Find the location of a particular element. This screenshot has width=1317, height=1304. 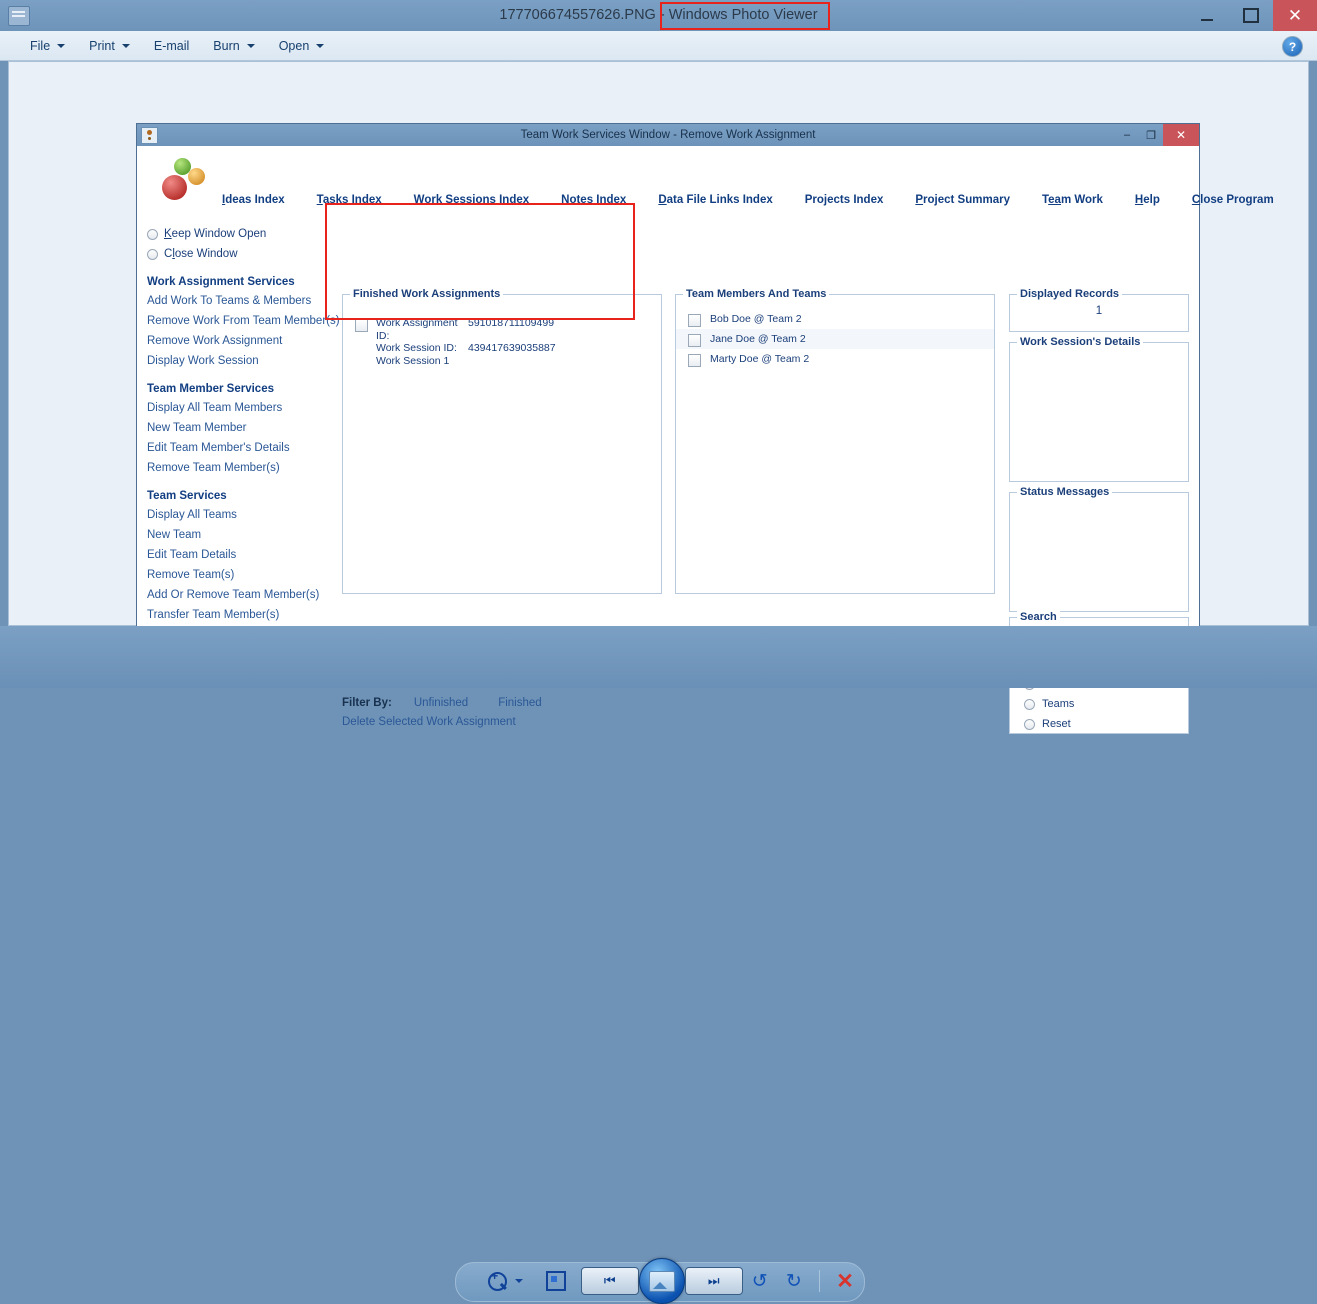

sidebar-item-add-work-to-teams-members: Add Work To Teams & Members is located at coordinates (239, 301).